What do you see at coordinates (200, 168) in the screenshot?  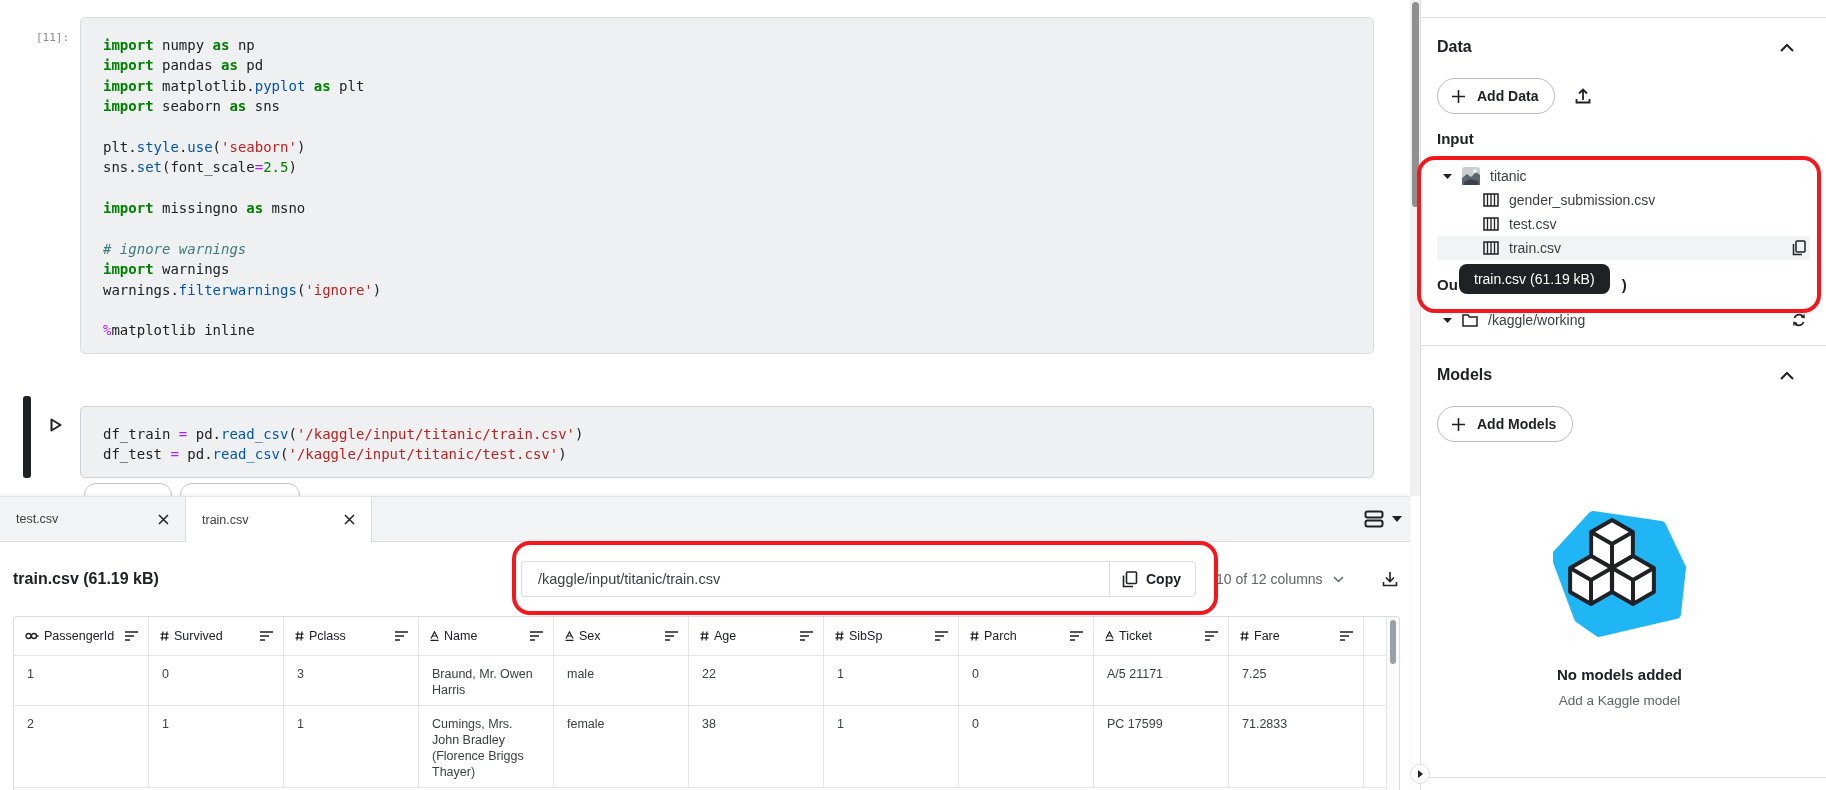 I see `code-line: sns.set(font_scale=2.5)` at bounding box center [200, 168].